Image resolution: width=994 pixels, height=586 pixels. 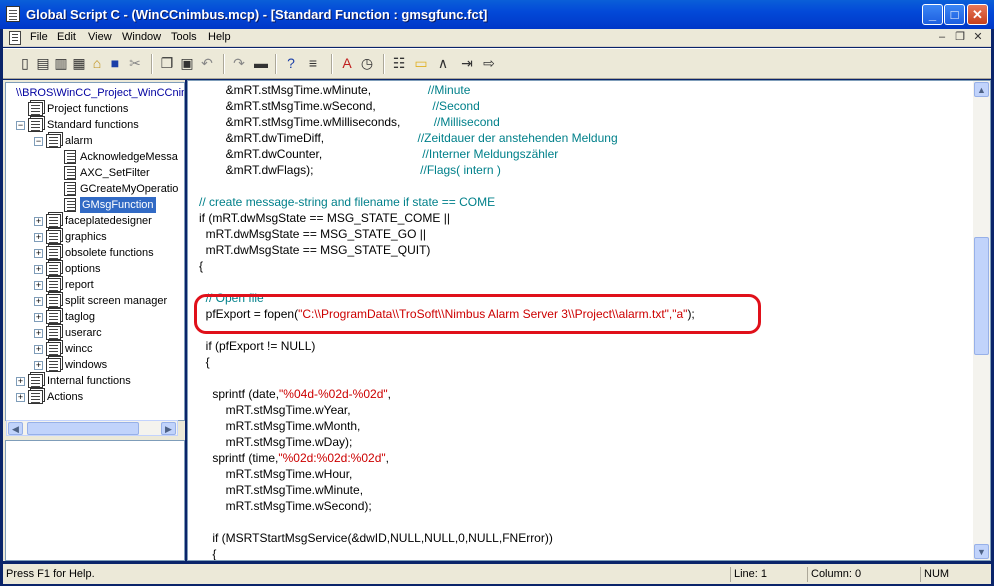 I want to click on compile-icon: ▬, so click(x=261, y=63).